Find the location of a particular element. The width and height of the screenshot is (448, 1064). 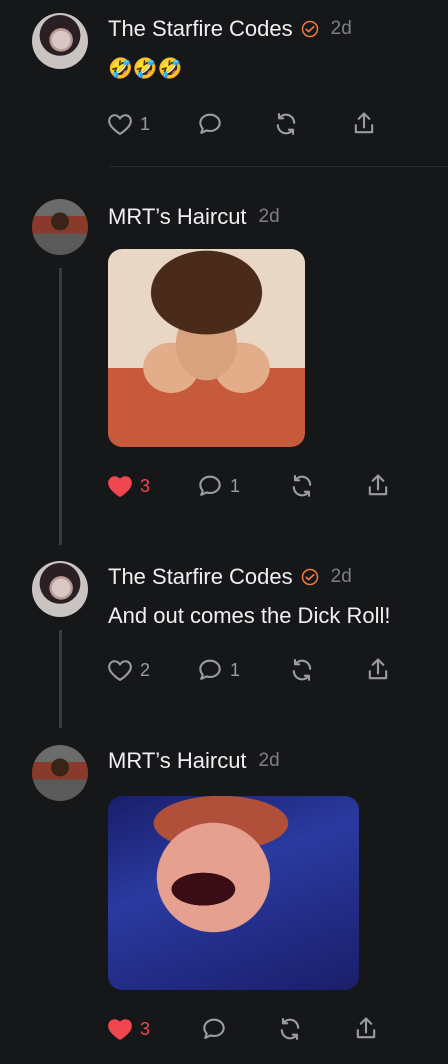

like-count: 1 is located at coordinates (145, 123).